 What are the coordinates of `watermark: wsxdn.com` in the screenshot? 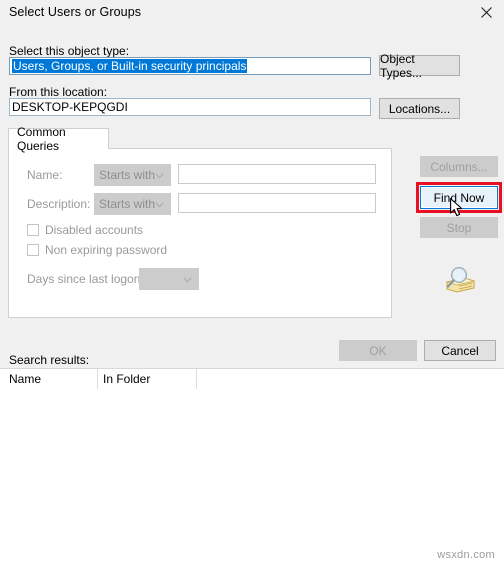 It's located at (466, 555).